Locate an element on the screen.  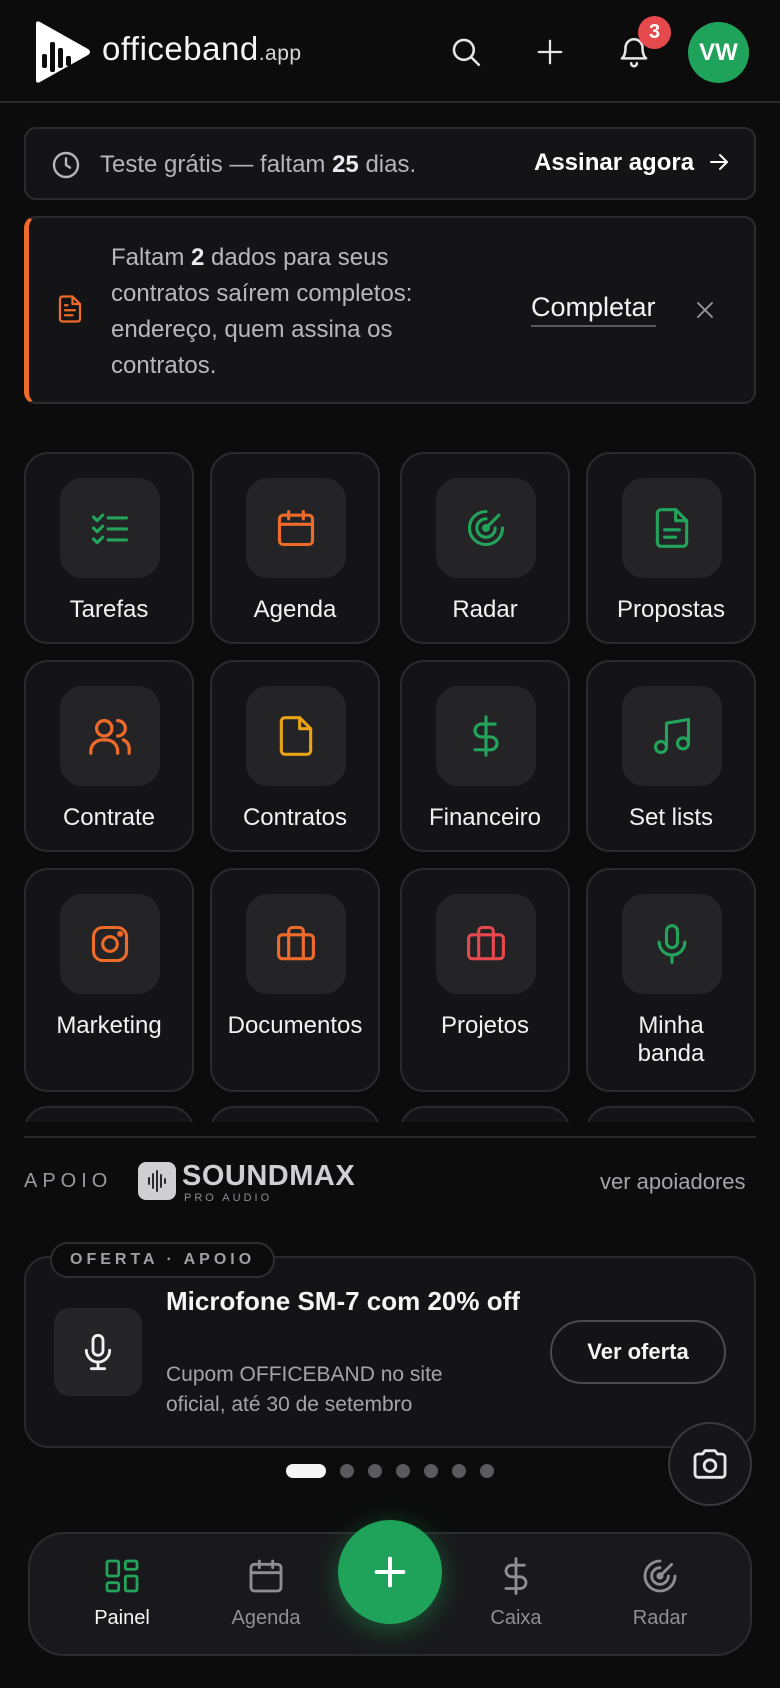
checklist-icon is located at coordinates (110, 529).